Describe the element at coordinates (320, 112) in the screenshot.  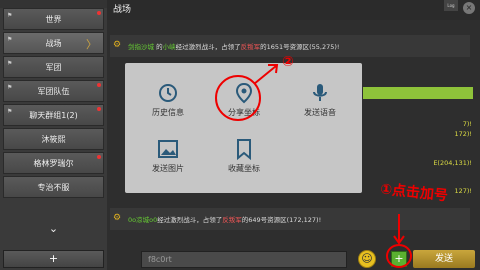
I see `popup-item-label: 发送语音` at that location.